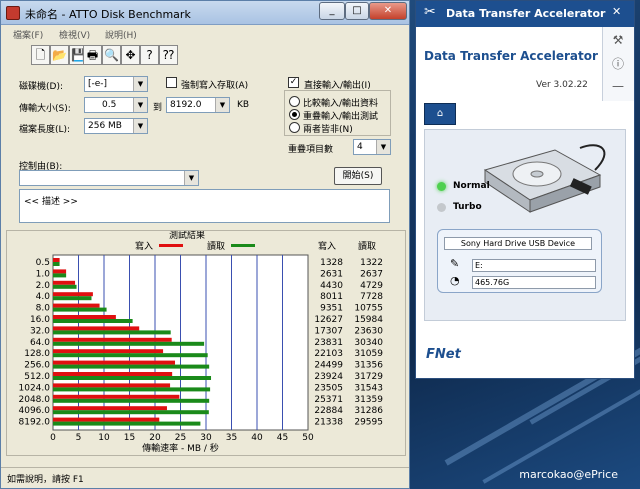  Describe the element at coordinates (111, 55) in the screenshot. I see `print-preview-icon: 🔍` at that location.